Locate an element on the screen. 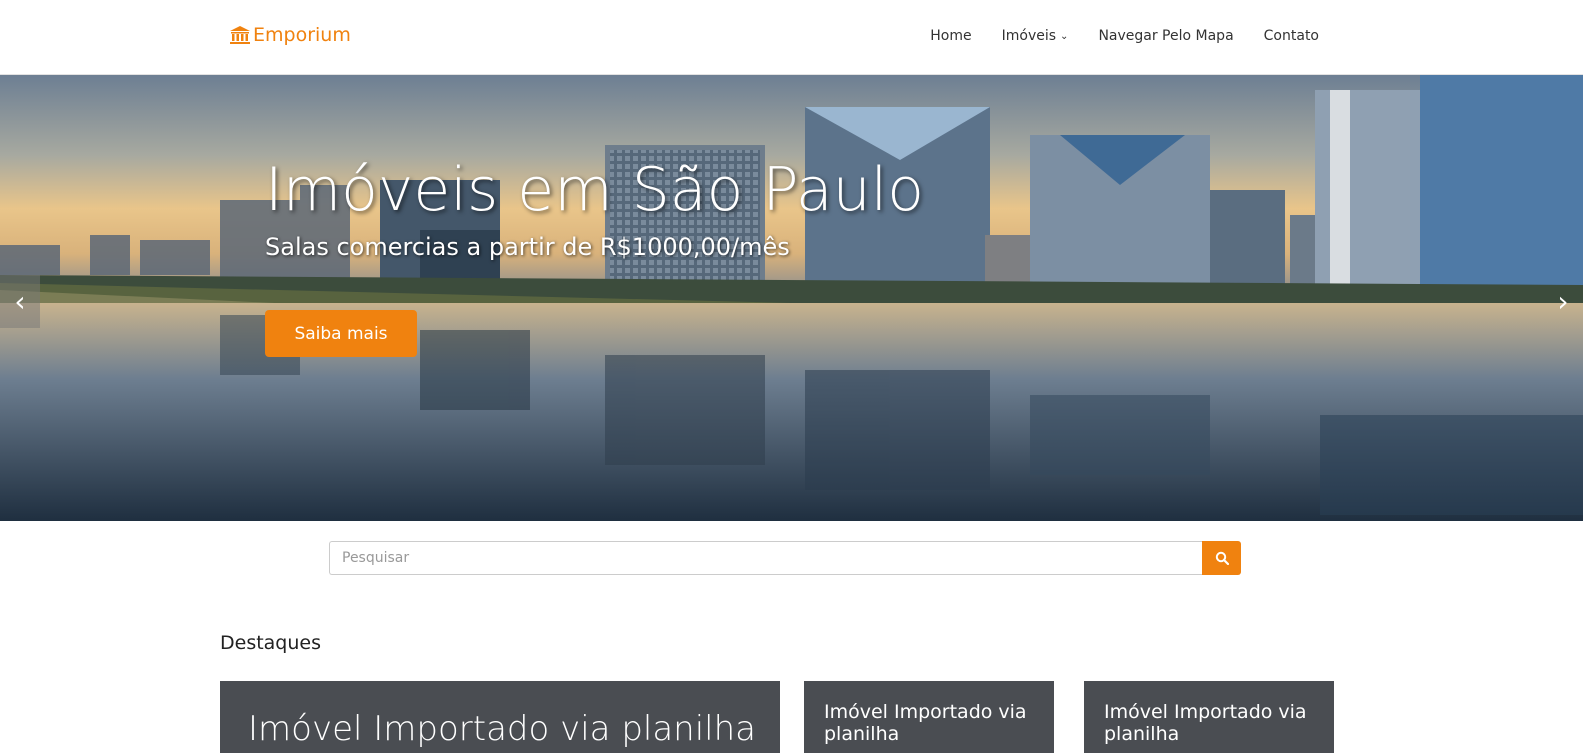 The height and width of the screenshot is (753, 1583). nav-imoveis-label: Imóveis is located at coordinates (1029, 36).